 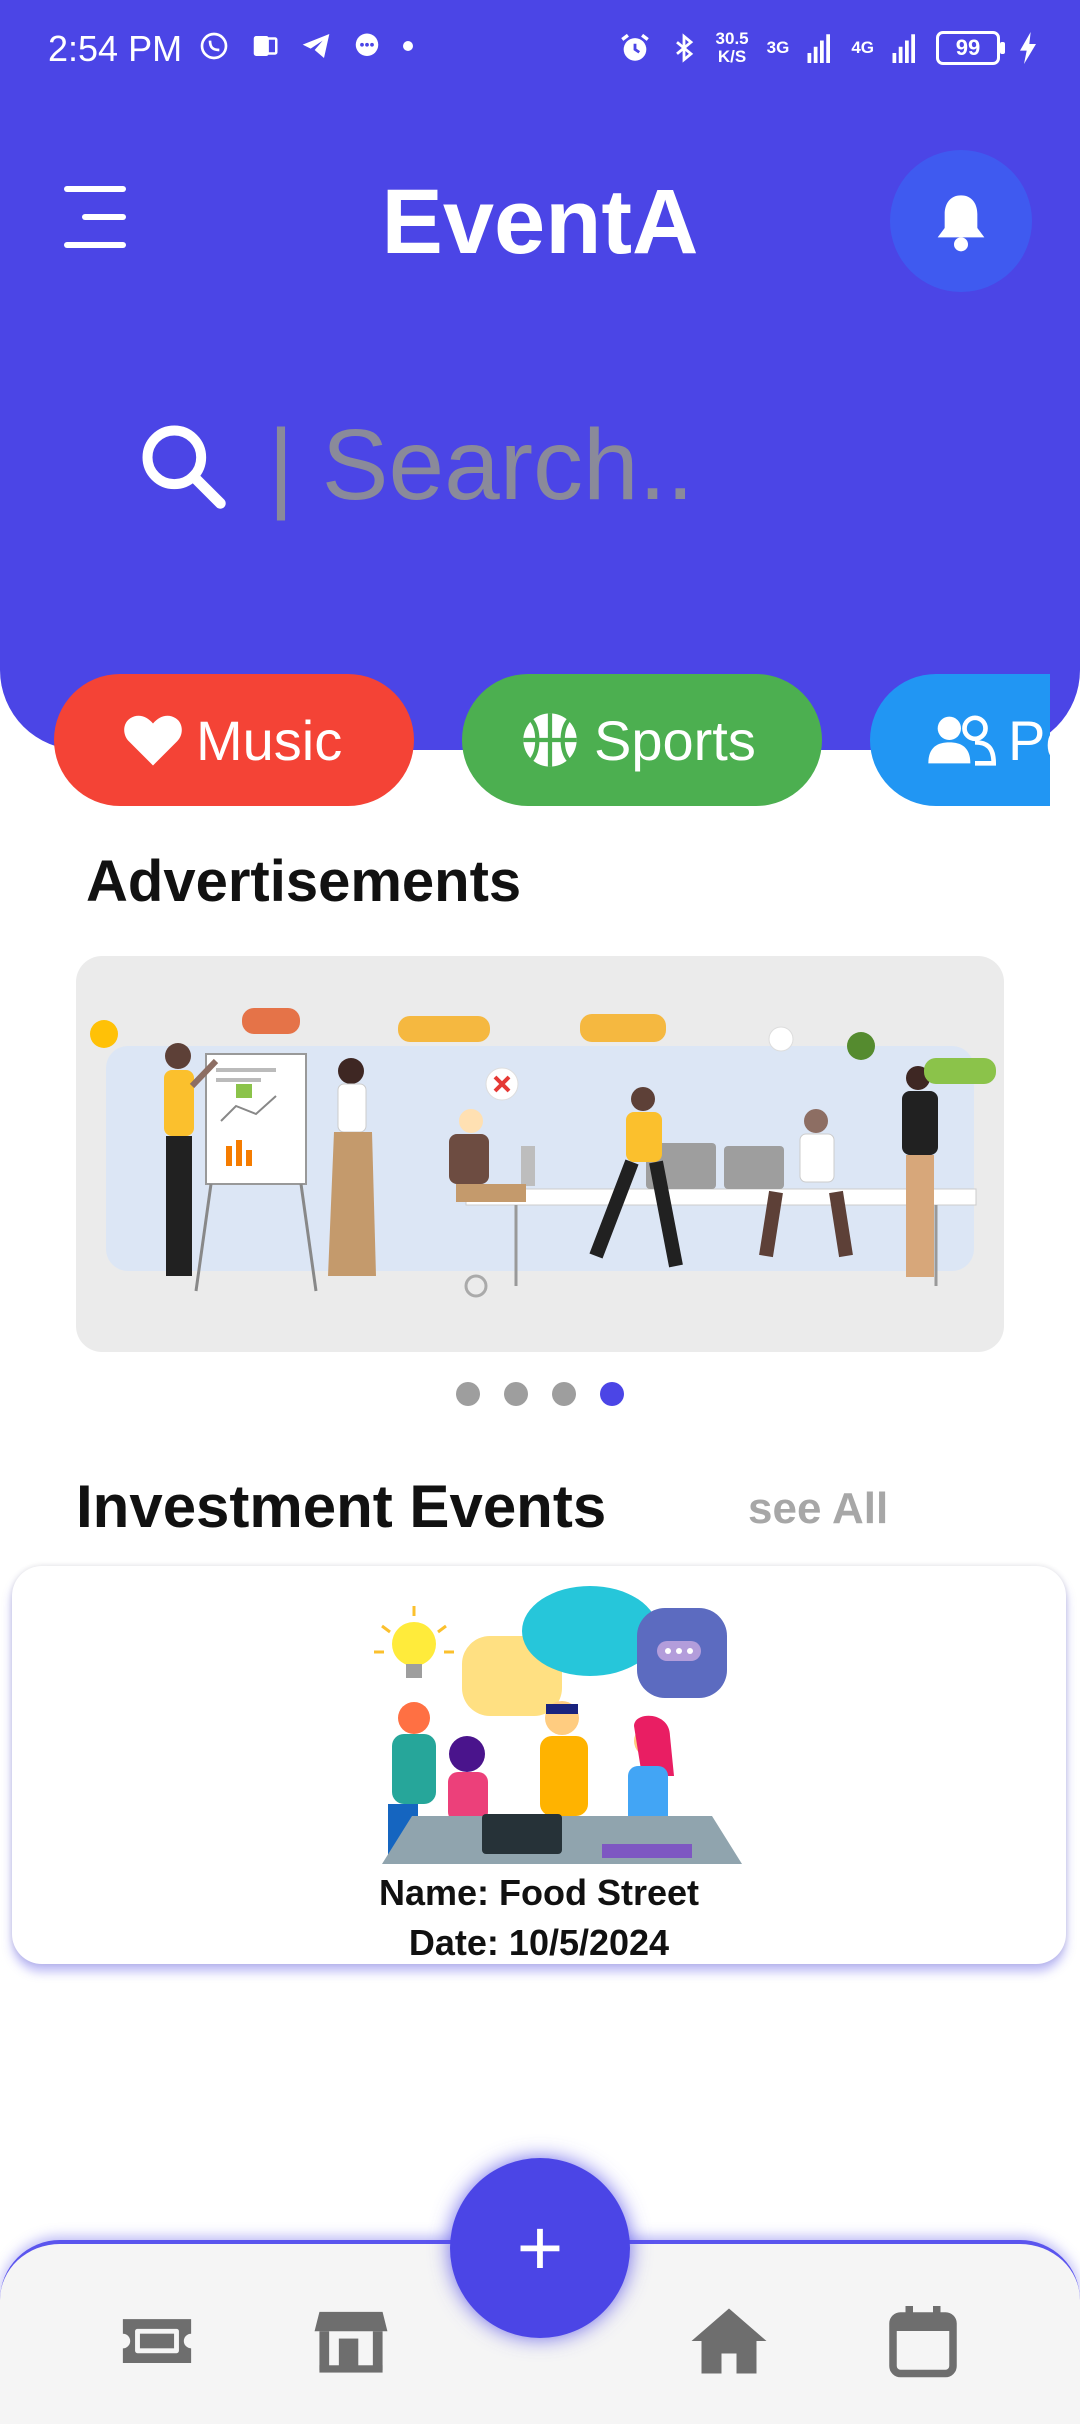 What do you see at coordinates (540, 1394) in the screenshot?
I see `carousel-indicator` at bounding box center [540, 1394].